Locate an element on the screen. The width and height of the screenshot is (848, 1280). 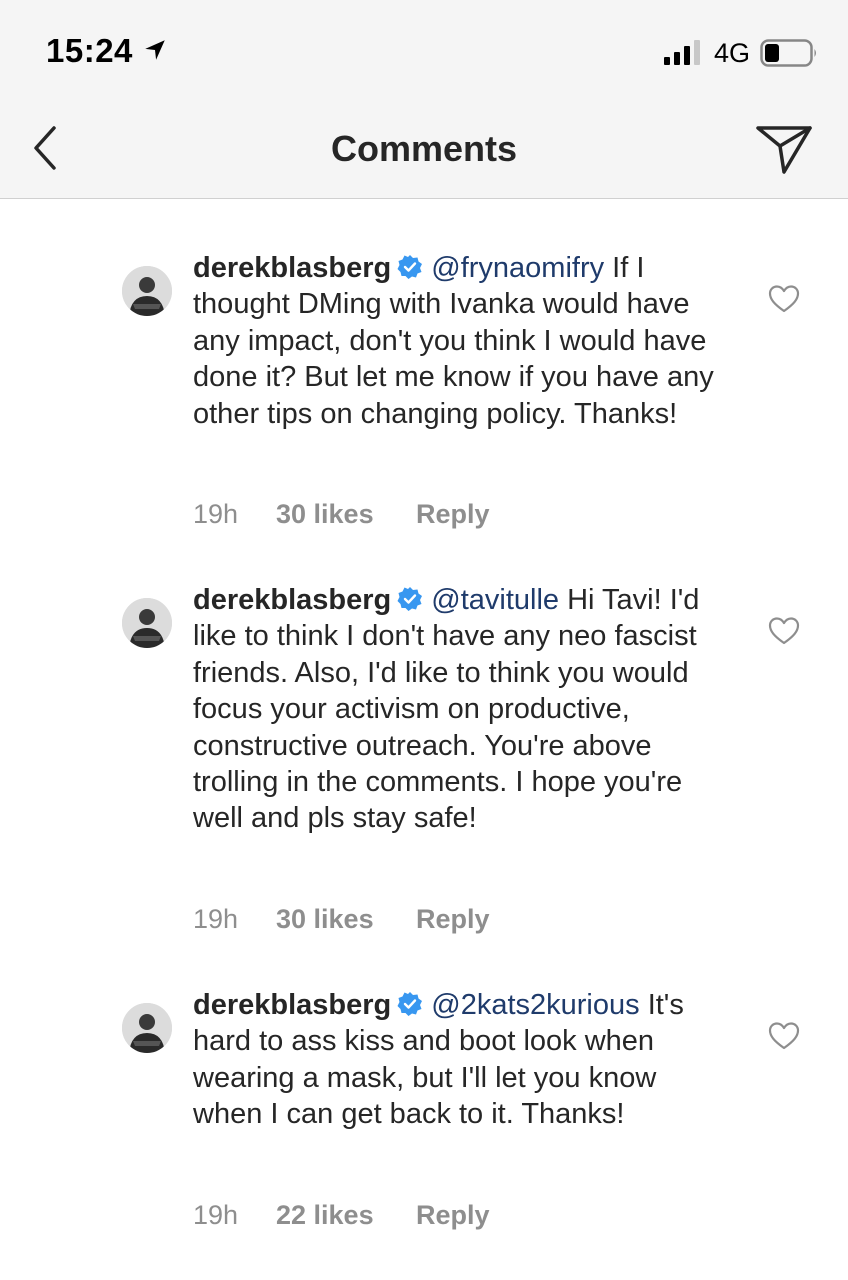
comment-mention: @2kats2kurious is located at coordinates (535, 1005).